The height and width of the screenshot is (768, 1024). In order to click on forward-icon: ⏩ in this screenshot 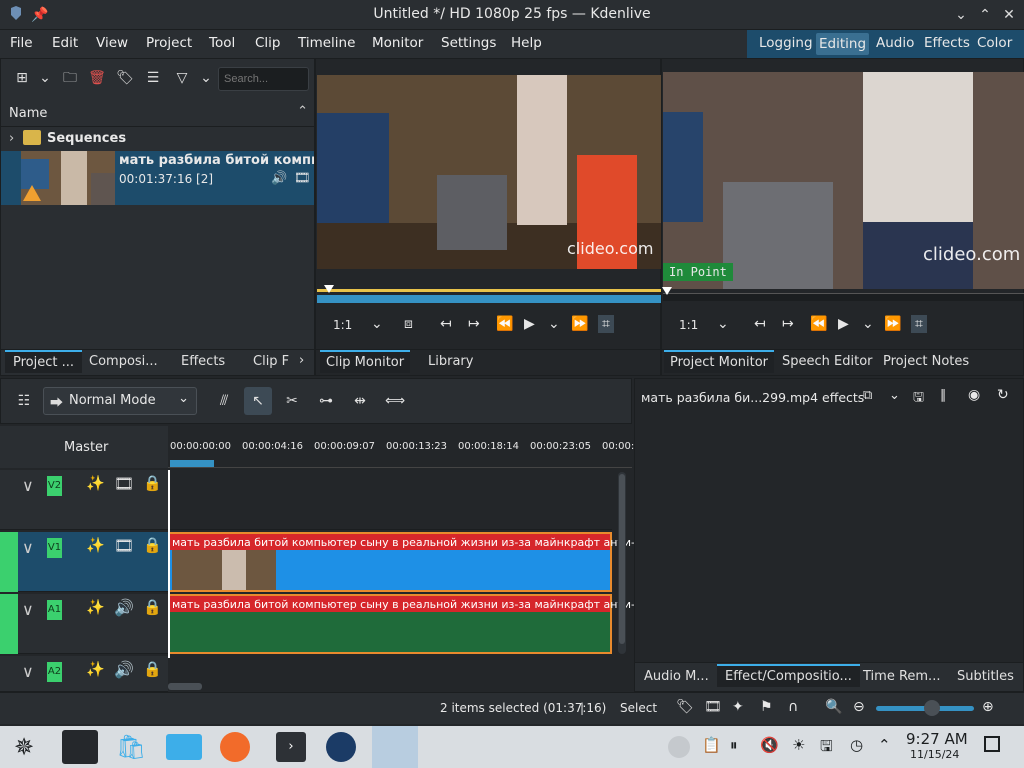, I will do `click(892, 324)`.